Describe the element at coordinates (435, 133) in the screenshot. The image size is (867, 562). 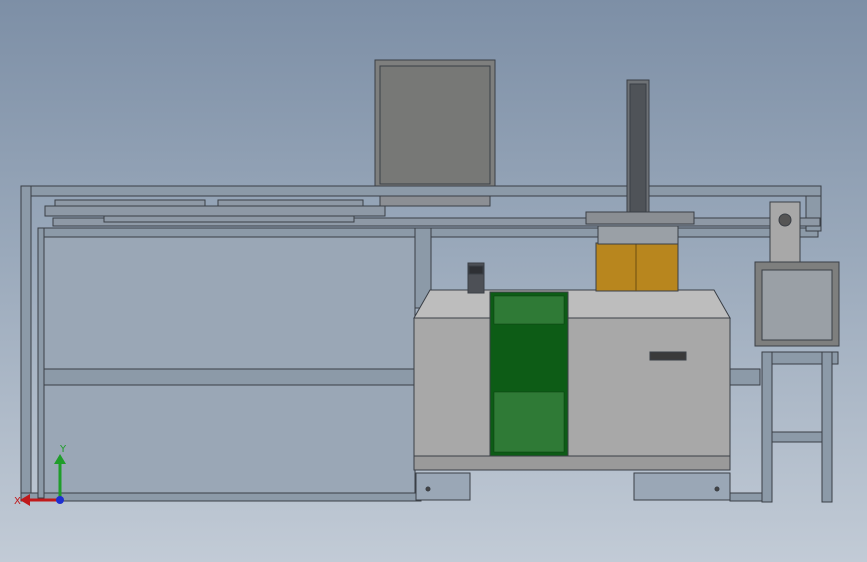
I see `top-monitor` at that location.